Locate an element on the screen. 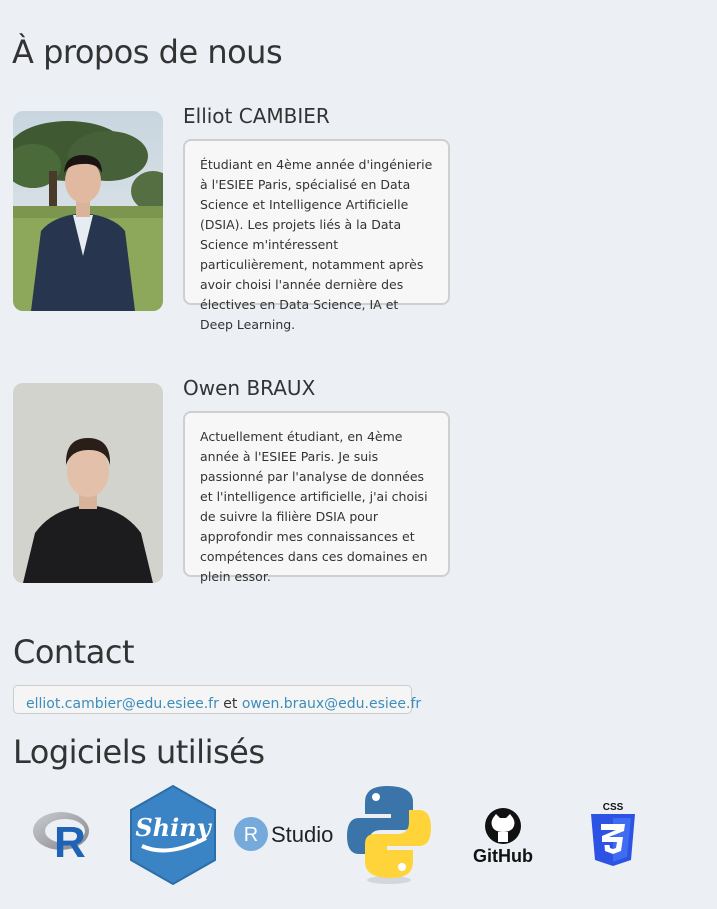 This screenshot has width=717, height=909. contact-separator: et is located at coordinates (230, 704).